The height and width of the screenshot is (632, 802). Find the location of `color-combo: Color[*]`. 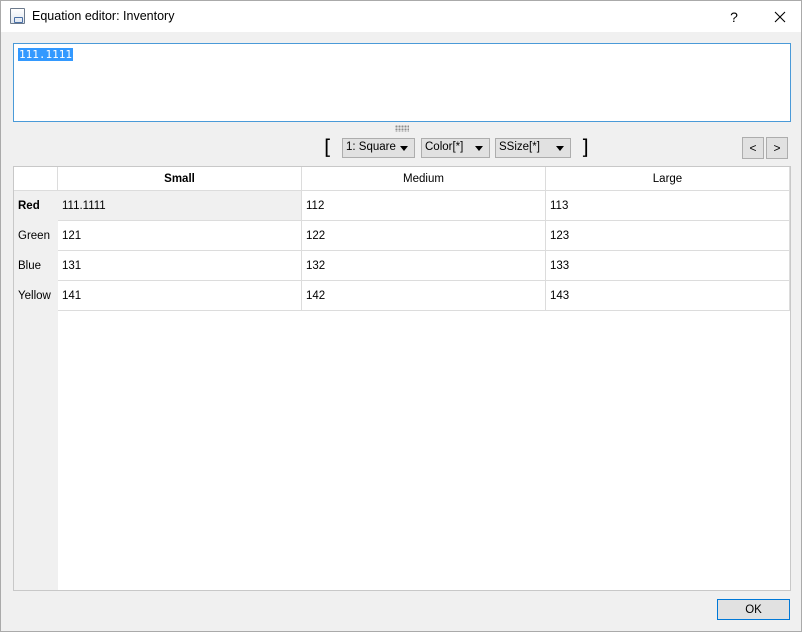

color-combo: Color[*] is located at coordinates (455, 148).